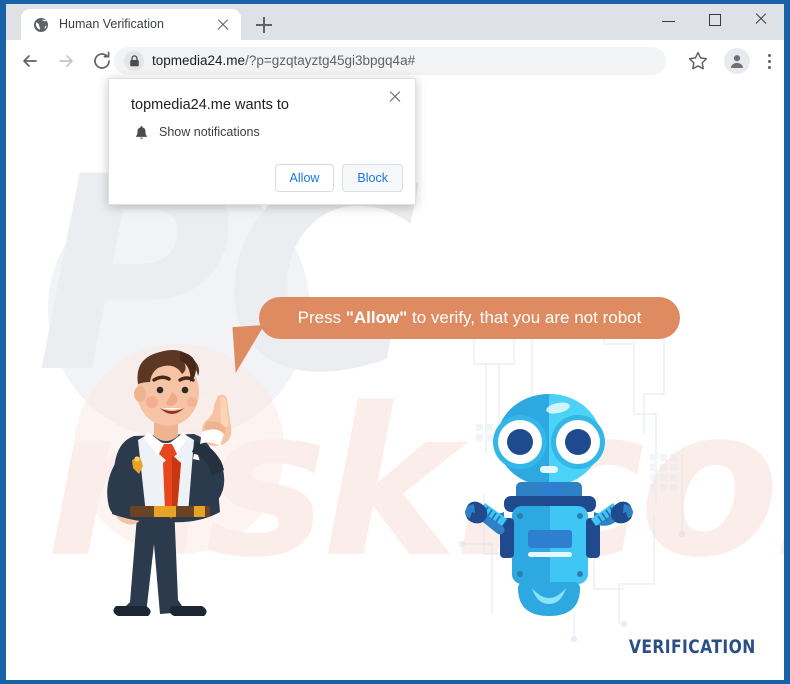  I want to click on bubble-emphasis: "Allow", so click(376, 317).